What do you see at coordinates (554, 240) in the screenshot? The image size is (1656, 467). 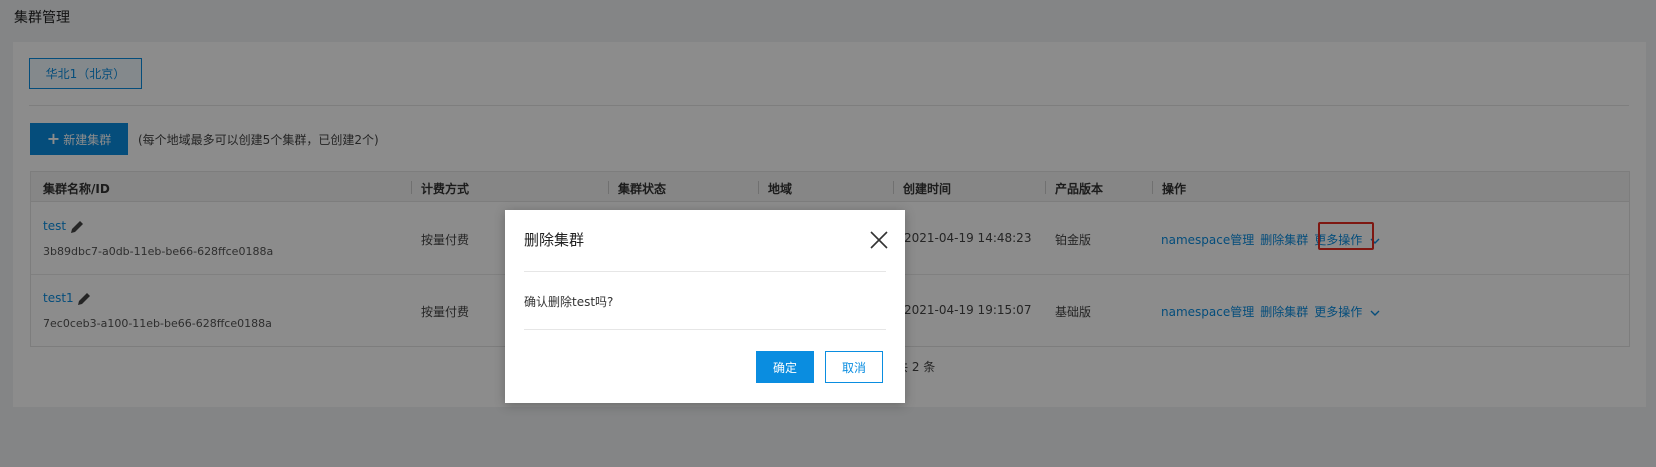 I see `dialog-title: 删除集群` at bounding box center [554, 240].